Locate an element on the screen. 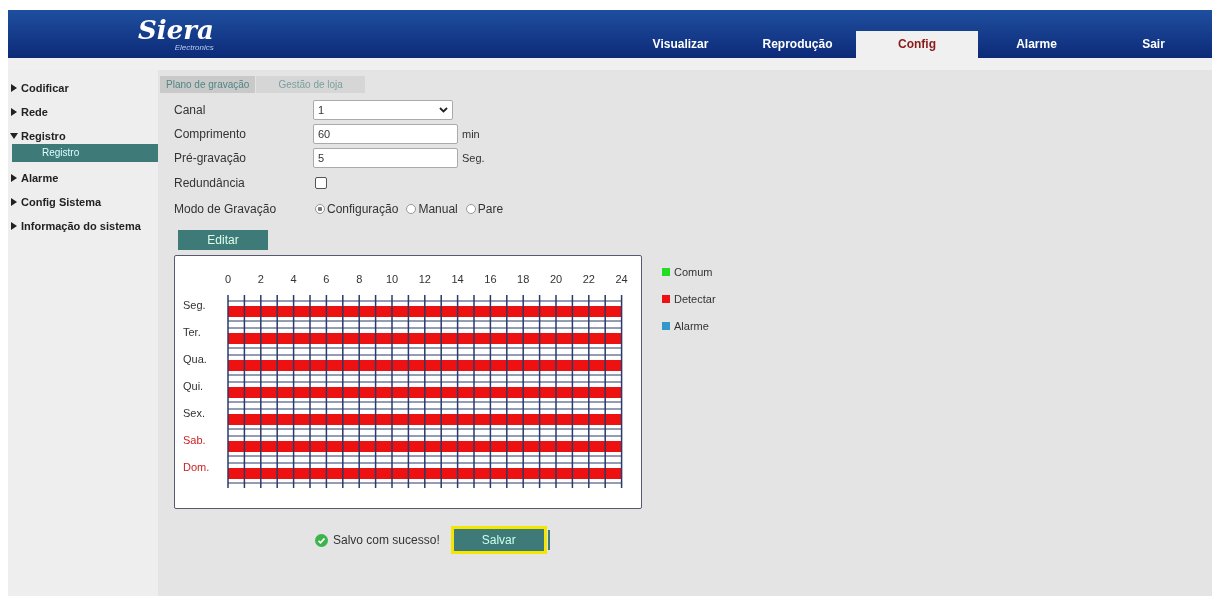  sidebar-subitem: Registro is located at coordinates (85, 153).